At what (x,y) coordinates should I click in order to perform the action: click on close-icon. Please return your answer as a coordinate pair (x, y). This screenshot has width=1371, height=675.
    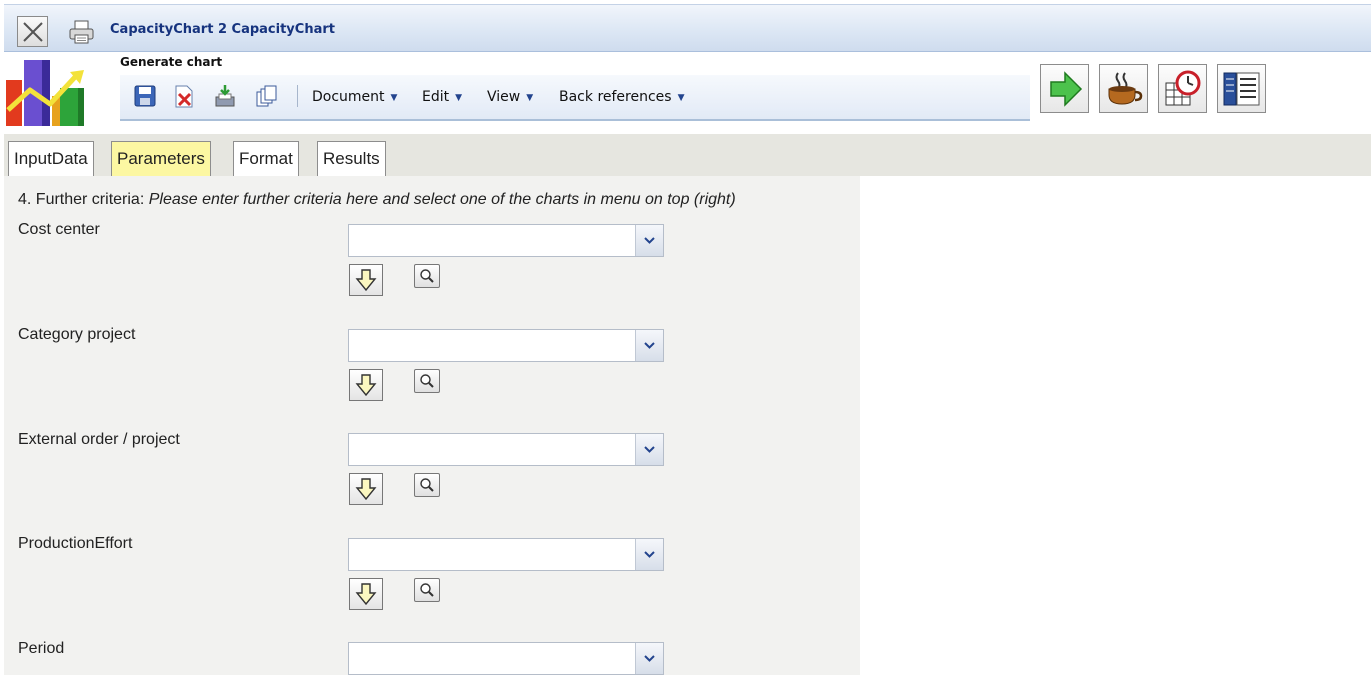
    Looking at the image, I should click on (33, 32).